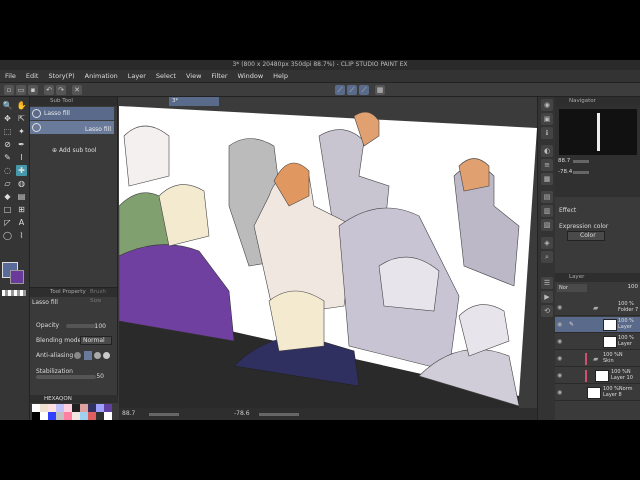  What do you see at coordinates (565, 172) in the screenshot?
I see `navigator-angle: -78.4` at bounding box center [565, 172].